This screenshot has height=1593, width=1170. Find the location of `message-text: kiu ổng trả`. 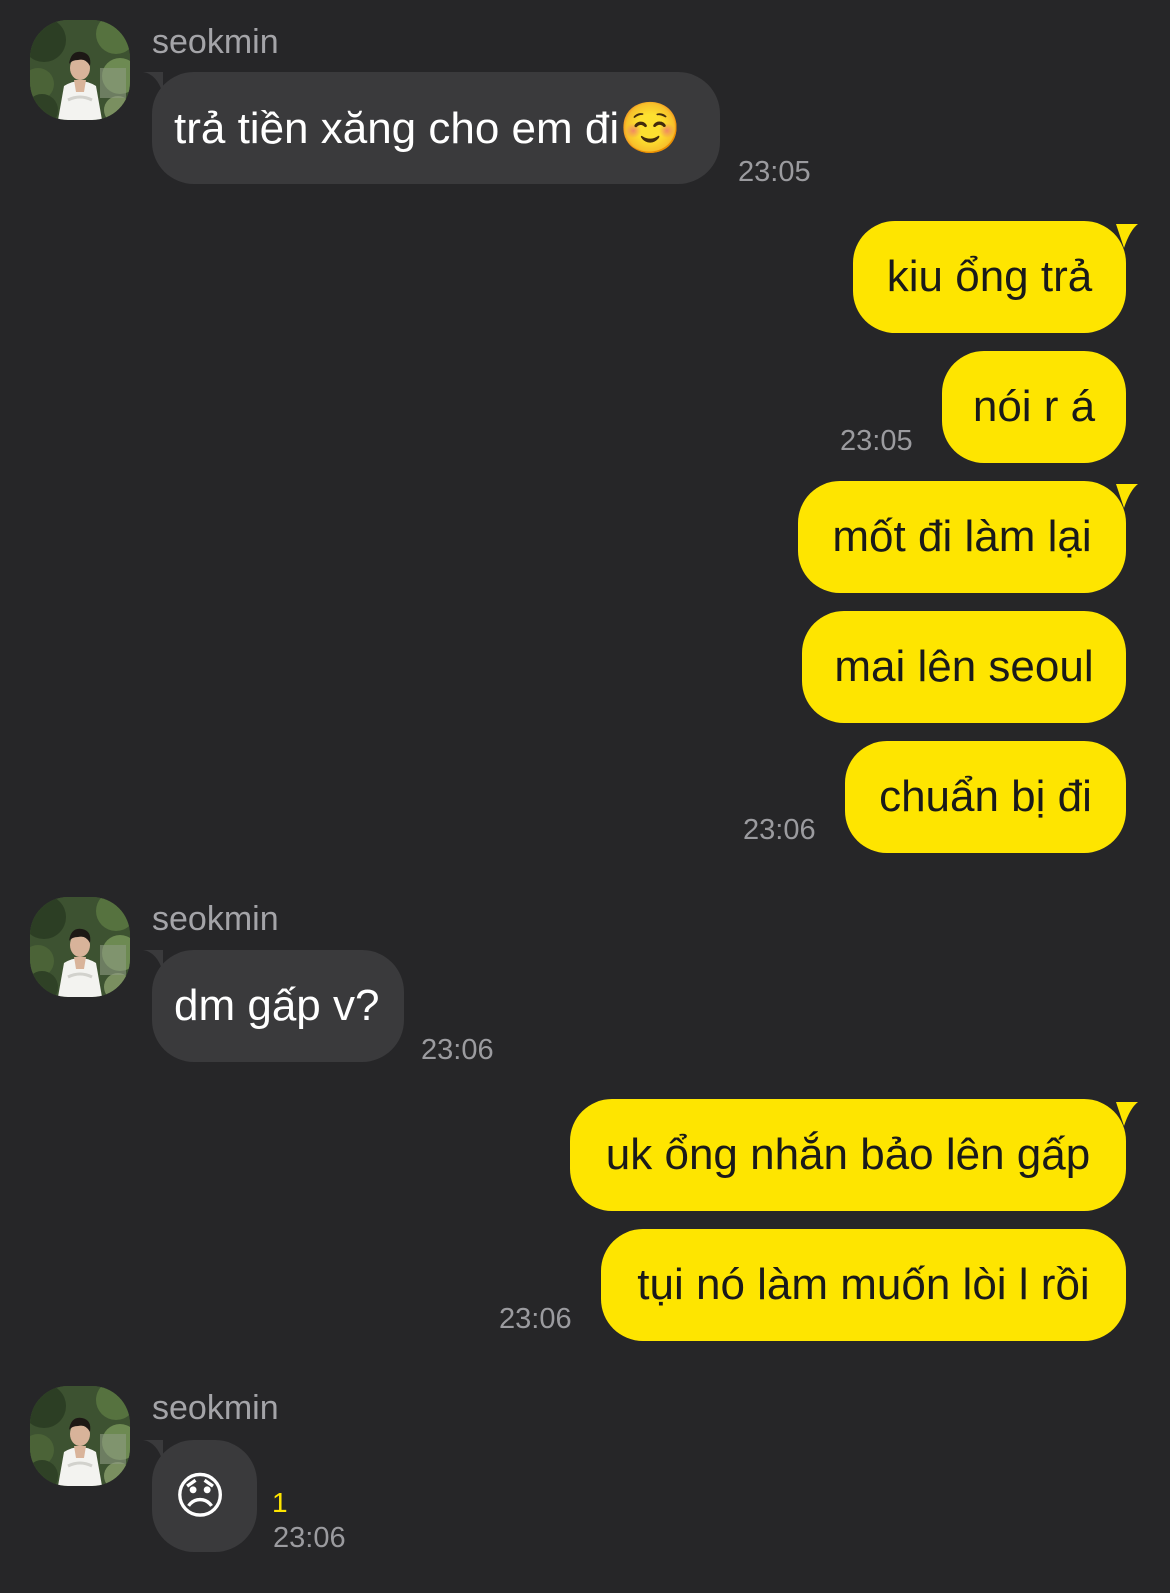

message-text: kiu ổng trả is located at coordinates (989, 276).